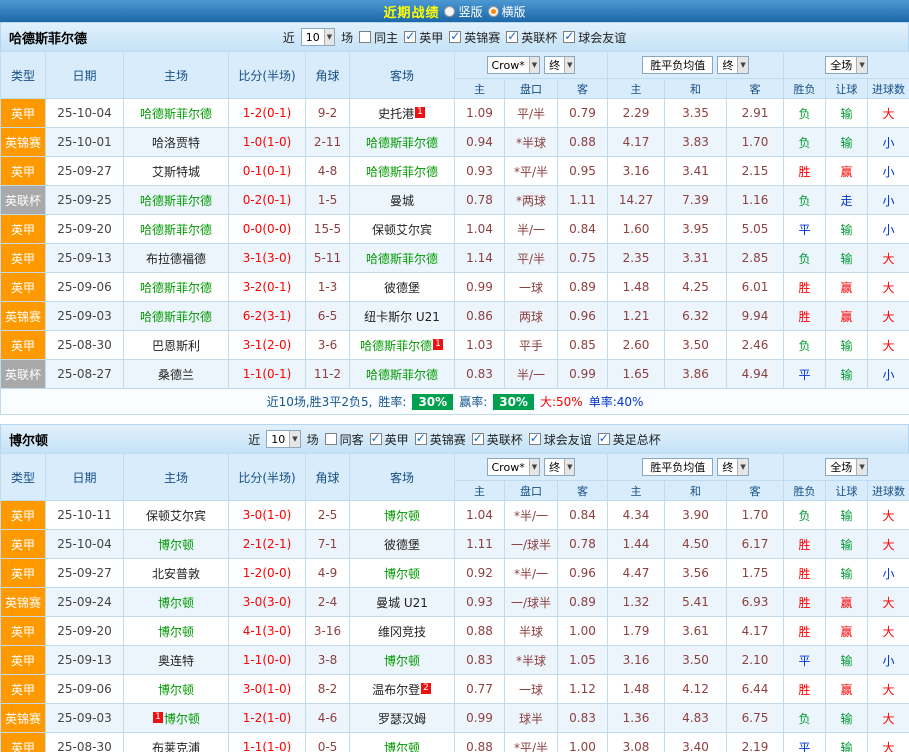 The width and height of the screenshot is (909, 752). Describe the element at coordinates (402, 632) in the screenshot. I see `away-team-name: 维冈竞技` at that location.